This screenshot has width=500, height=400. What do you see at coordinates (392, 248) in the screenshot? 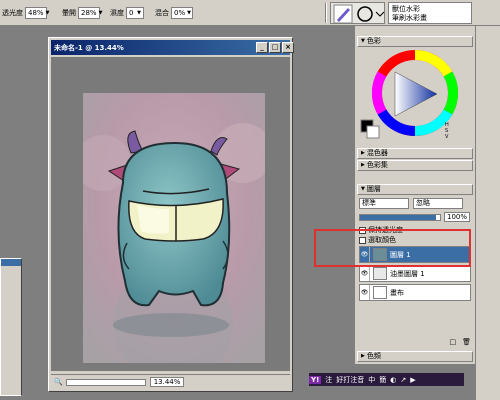
I see `highlight-box` at bounding box center [392, 248].